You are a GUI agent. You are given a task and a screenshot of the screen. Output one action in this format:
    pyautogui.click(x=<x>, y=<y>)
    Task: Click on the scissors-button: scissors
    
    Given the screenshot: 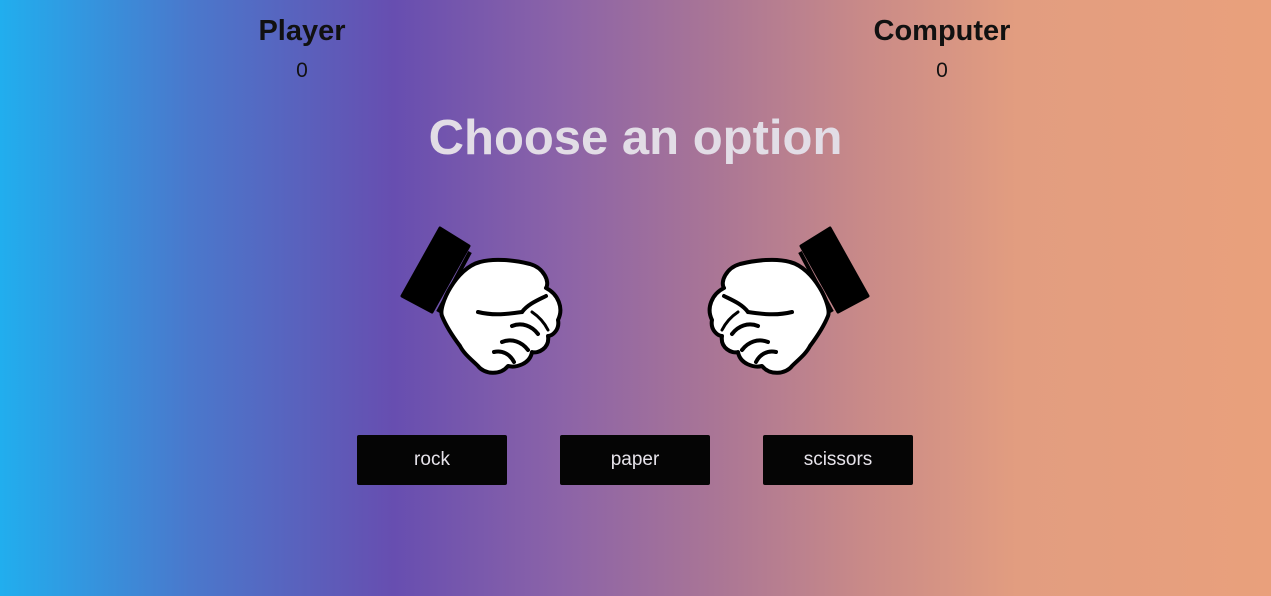 What is the action you would take?
    pyautogui.click(x=838, y=460)
    